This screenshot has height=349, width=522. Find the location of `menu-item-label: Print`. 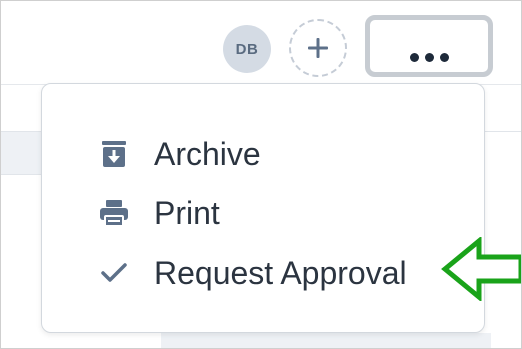

menu-item-label: Print is located at coordinates (187, 212).